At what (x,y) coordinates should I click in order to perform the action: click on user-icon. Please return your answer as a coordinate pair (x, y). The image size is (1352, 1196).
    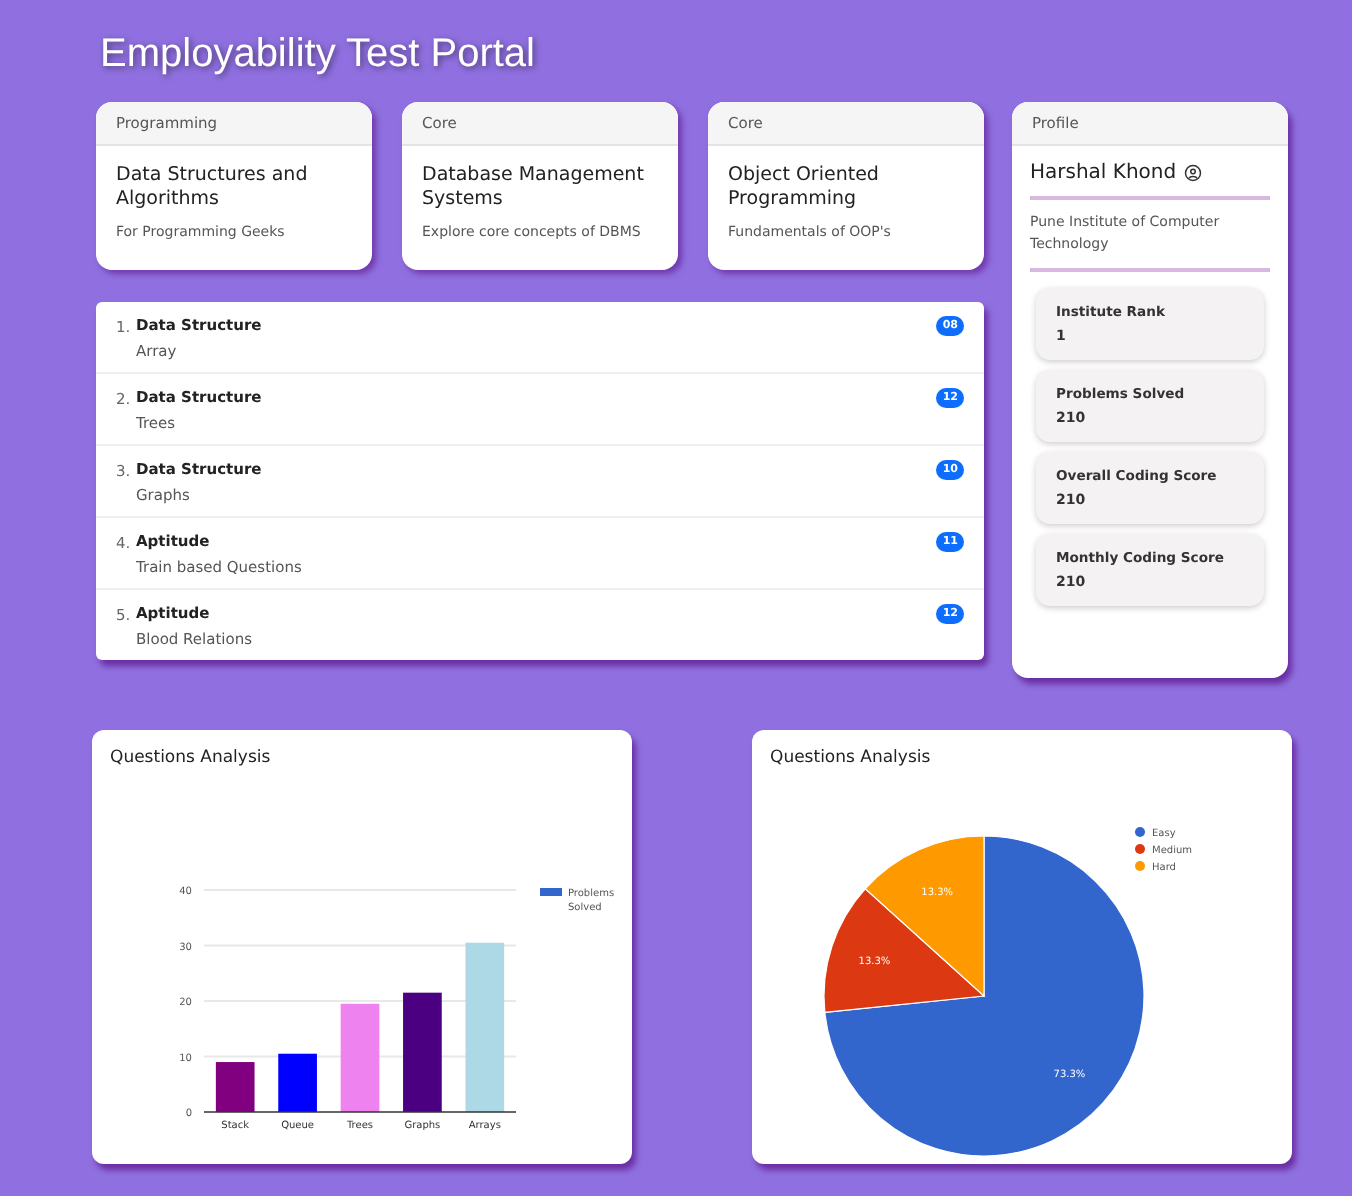
    Looking at the image, I should click on (1193, 173).